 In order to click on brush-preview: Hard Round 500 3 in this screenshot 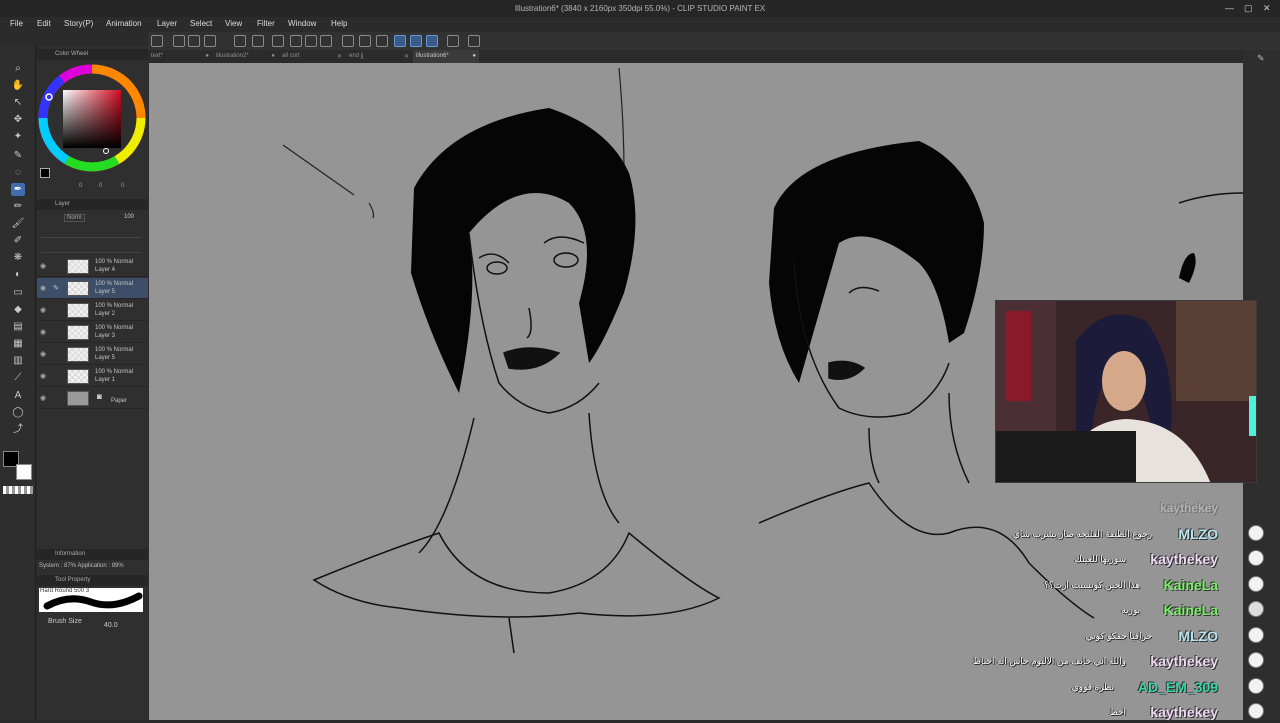, I will do `click(91, 600)`.